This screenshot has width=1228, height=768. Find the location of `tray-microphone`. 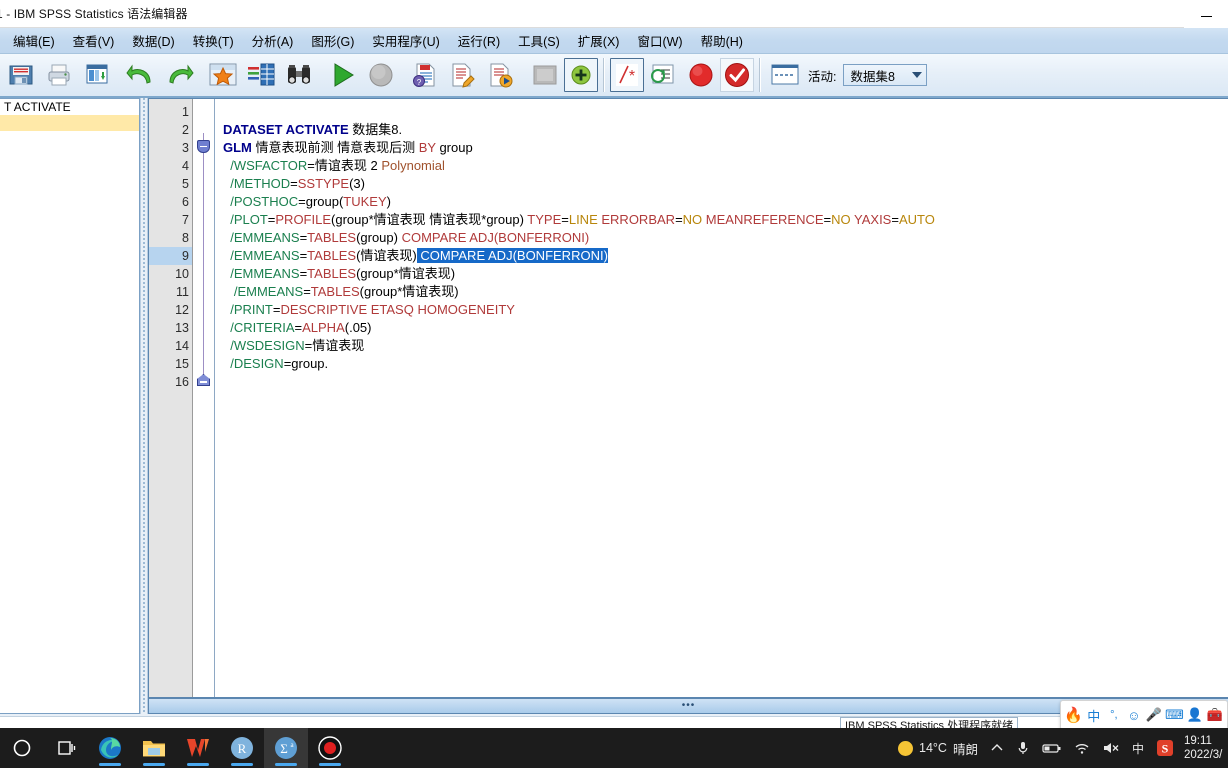

tray-microphone is located at coordinates (1023, 748).